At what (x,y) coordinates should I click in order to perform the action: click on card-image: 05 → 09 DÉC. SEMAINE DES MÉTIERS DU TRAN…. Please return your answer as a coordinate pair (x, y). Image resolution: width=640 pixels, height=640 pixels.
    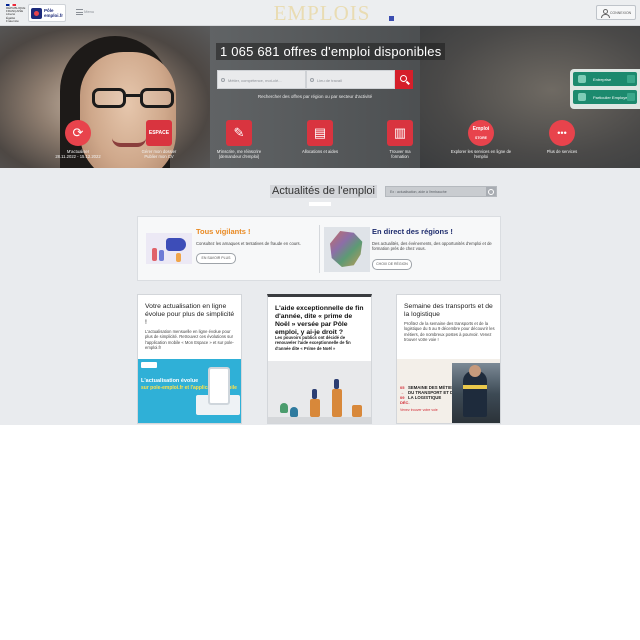
    Looking at the image, I should click on (448, 391).